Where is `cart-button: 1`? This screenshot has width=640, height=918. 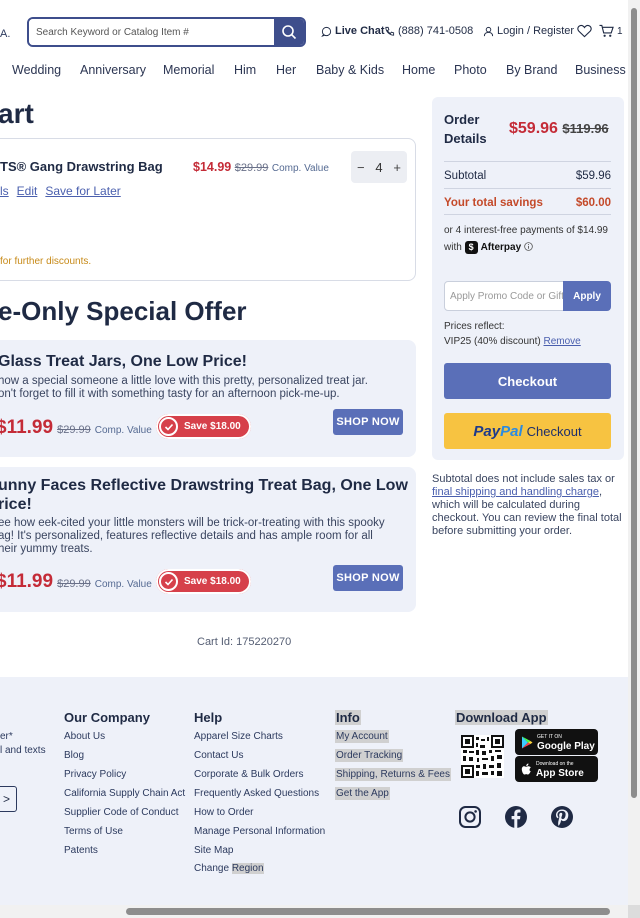 cart-button: 1 is located at coordinates (611, 31).